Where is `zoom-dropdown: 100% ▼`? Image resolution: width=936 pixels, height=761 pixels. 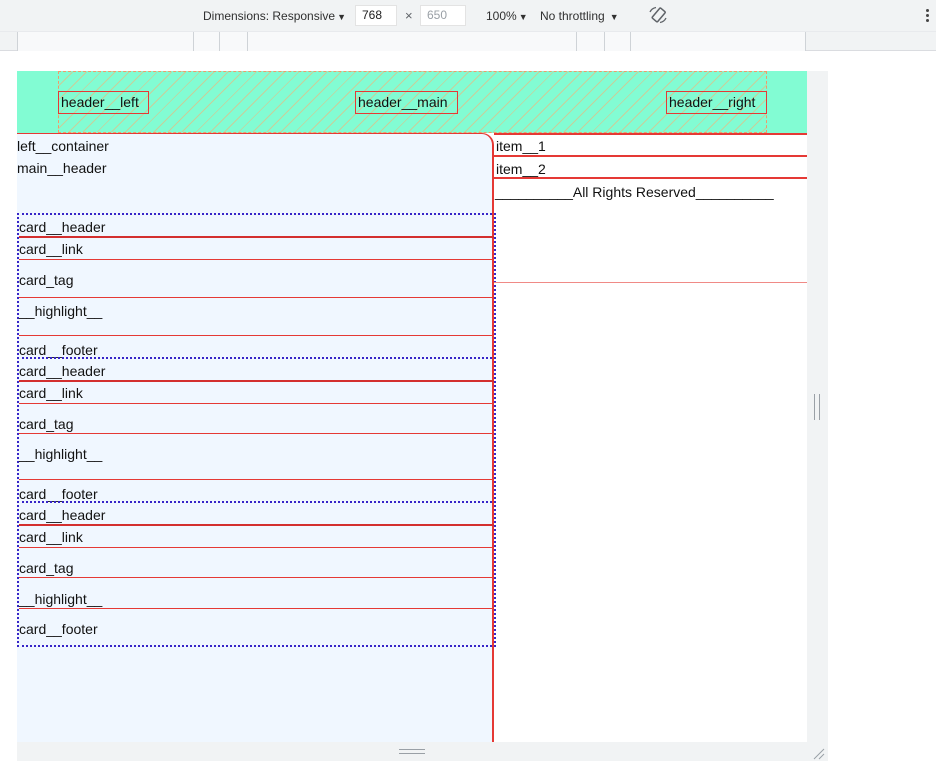
zoom-dropdown: 100% ▼ is located at coordinates (507, 16).